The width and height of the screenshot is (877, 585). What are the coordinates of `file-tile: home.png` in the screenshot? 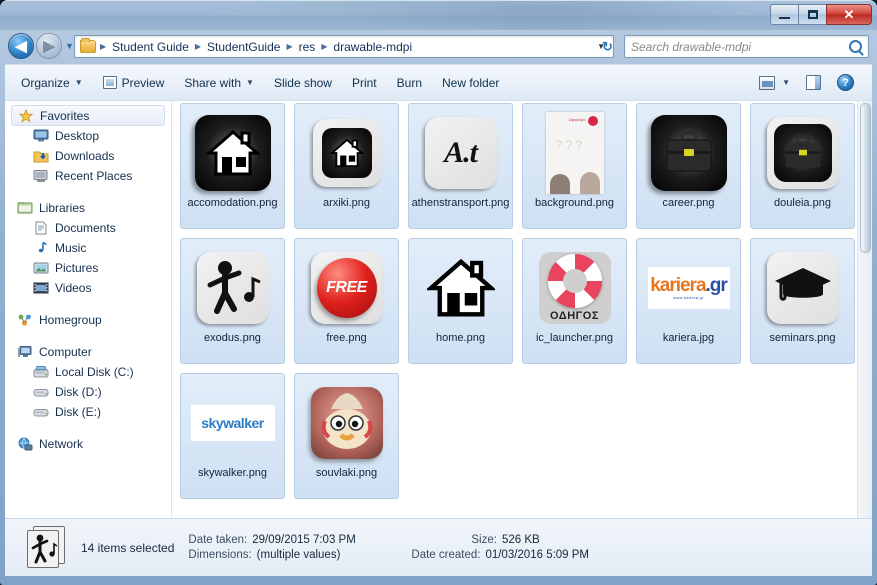 It's located at (460, 301).